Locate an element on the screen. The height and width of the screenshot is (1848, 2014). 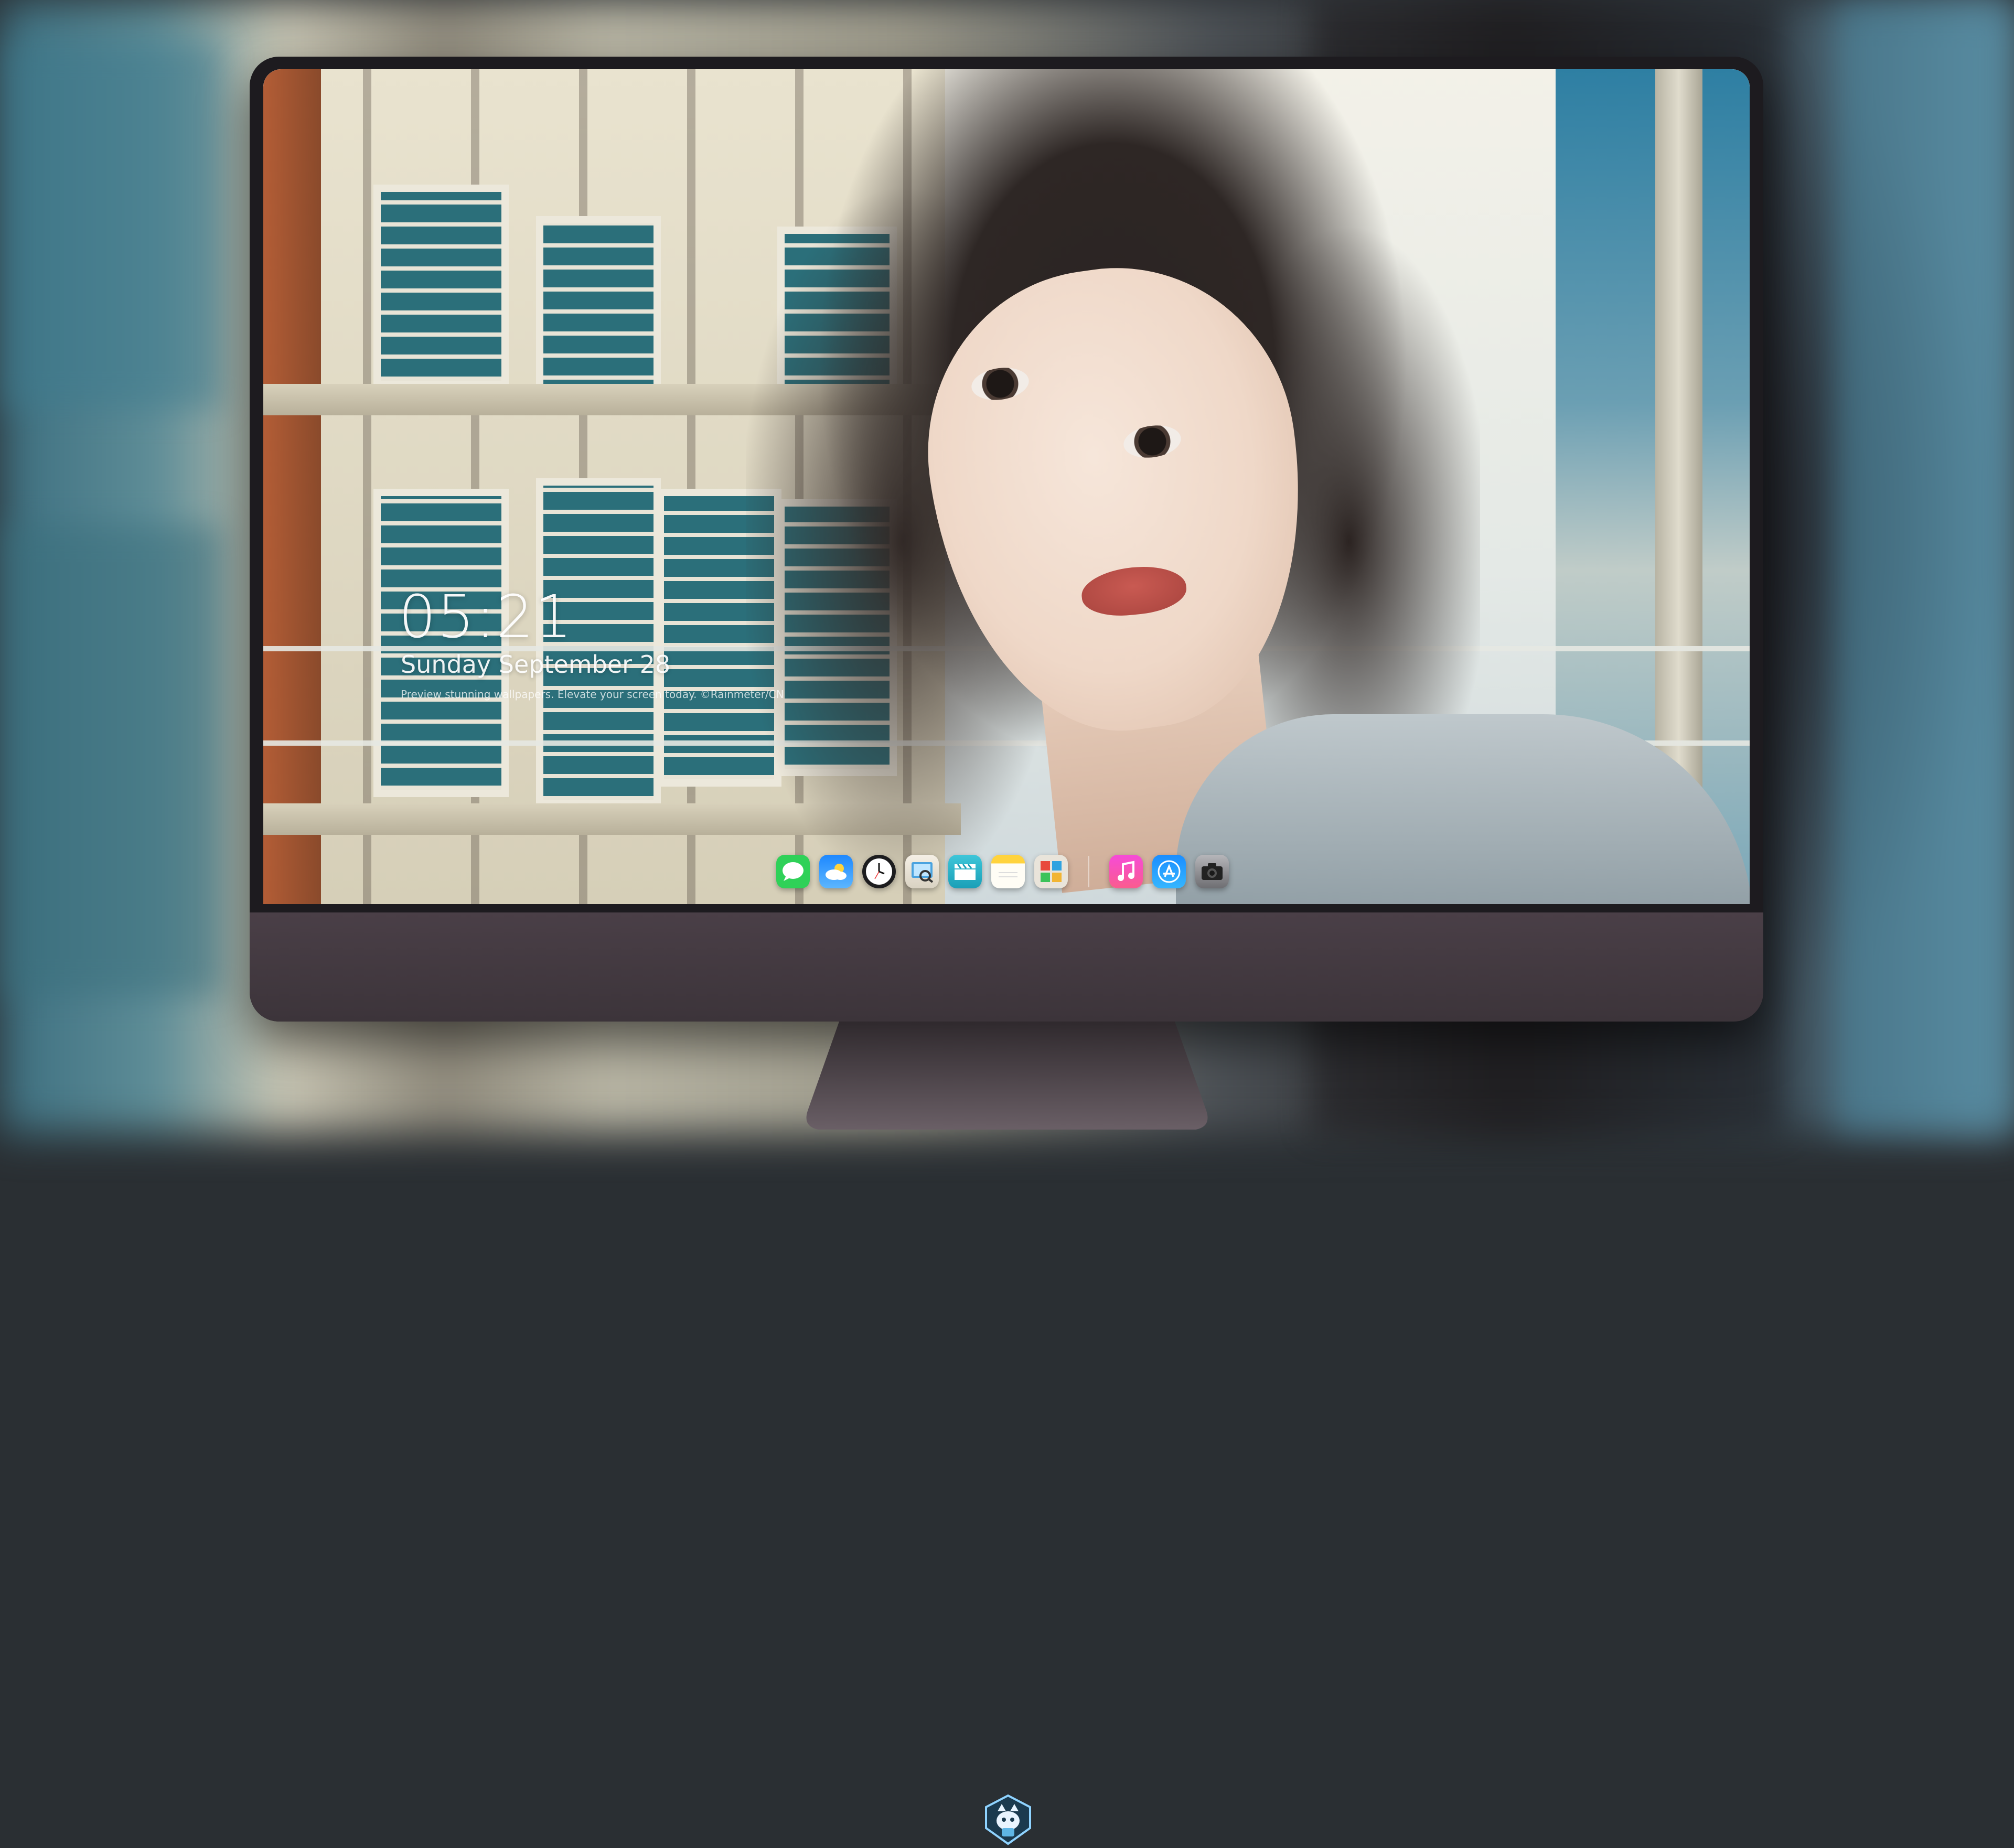
cat-shield-logo-icon is located at coordinates (1008, 1819).